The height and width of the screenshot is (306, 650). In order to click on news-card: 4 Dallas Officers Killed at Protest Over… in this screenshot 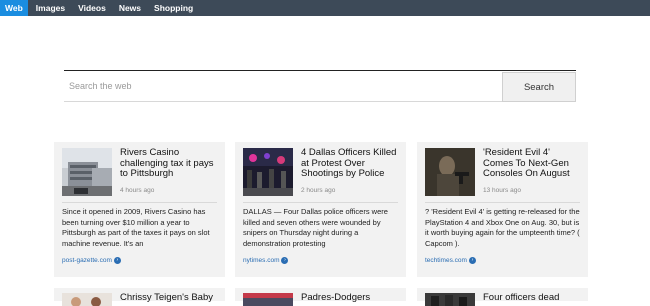, I will do `click(320, 209)`.